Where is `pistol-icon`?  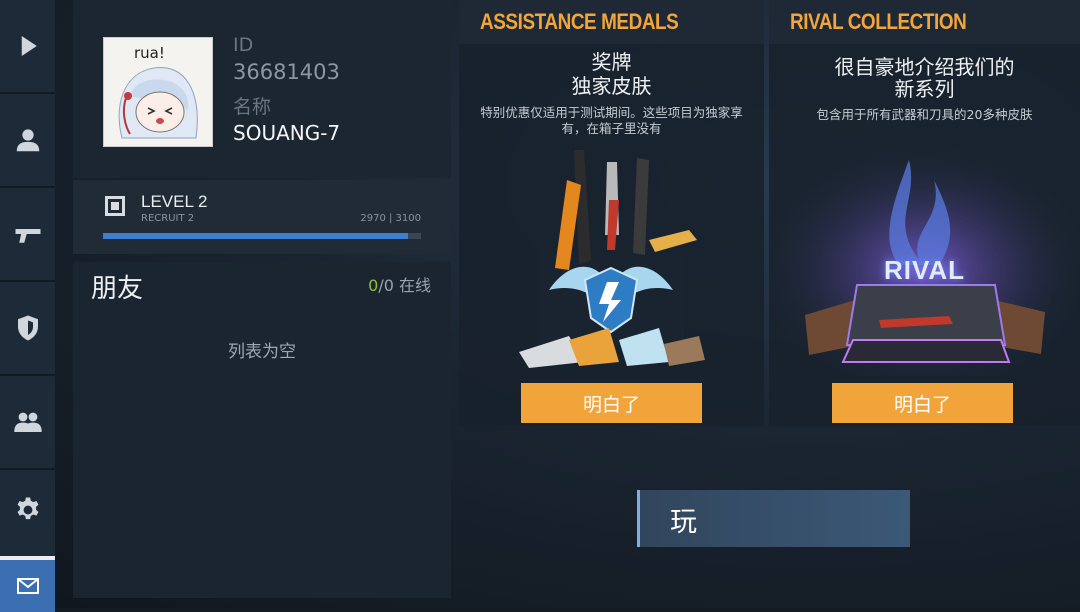 pistol-icon is located at coordinates (27, 236).